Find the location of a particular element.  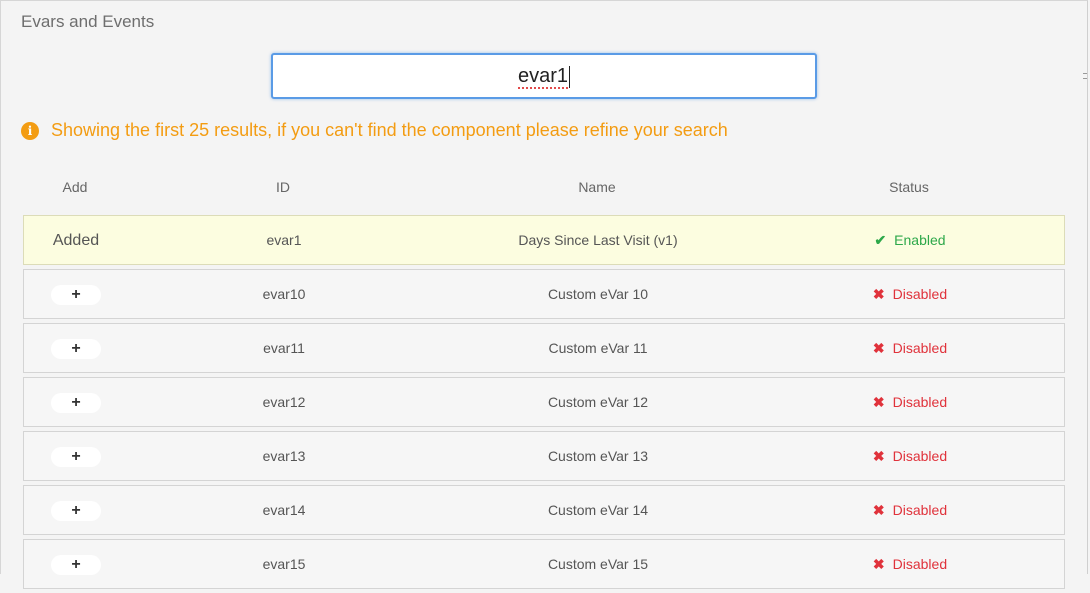

status-label: Enabled is located at coordinates (920, 240).